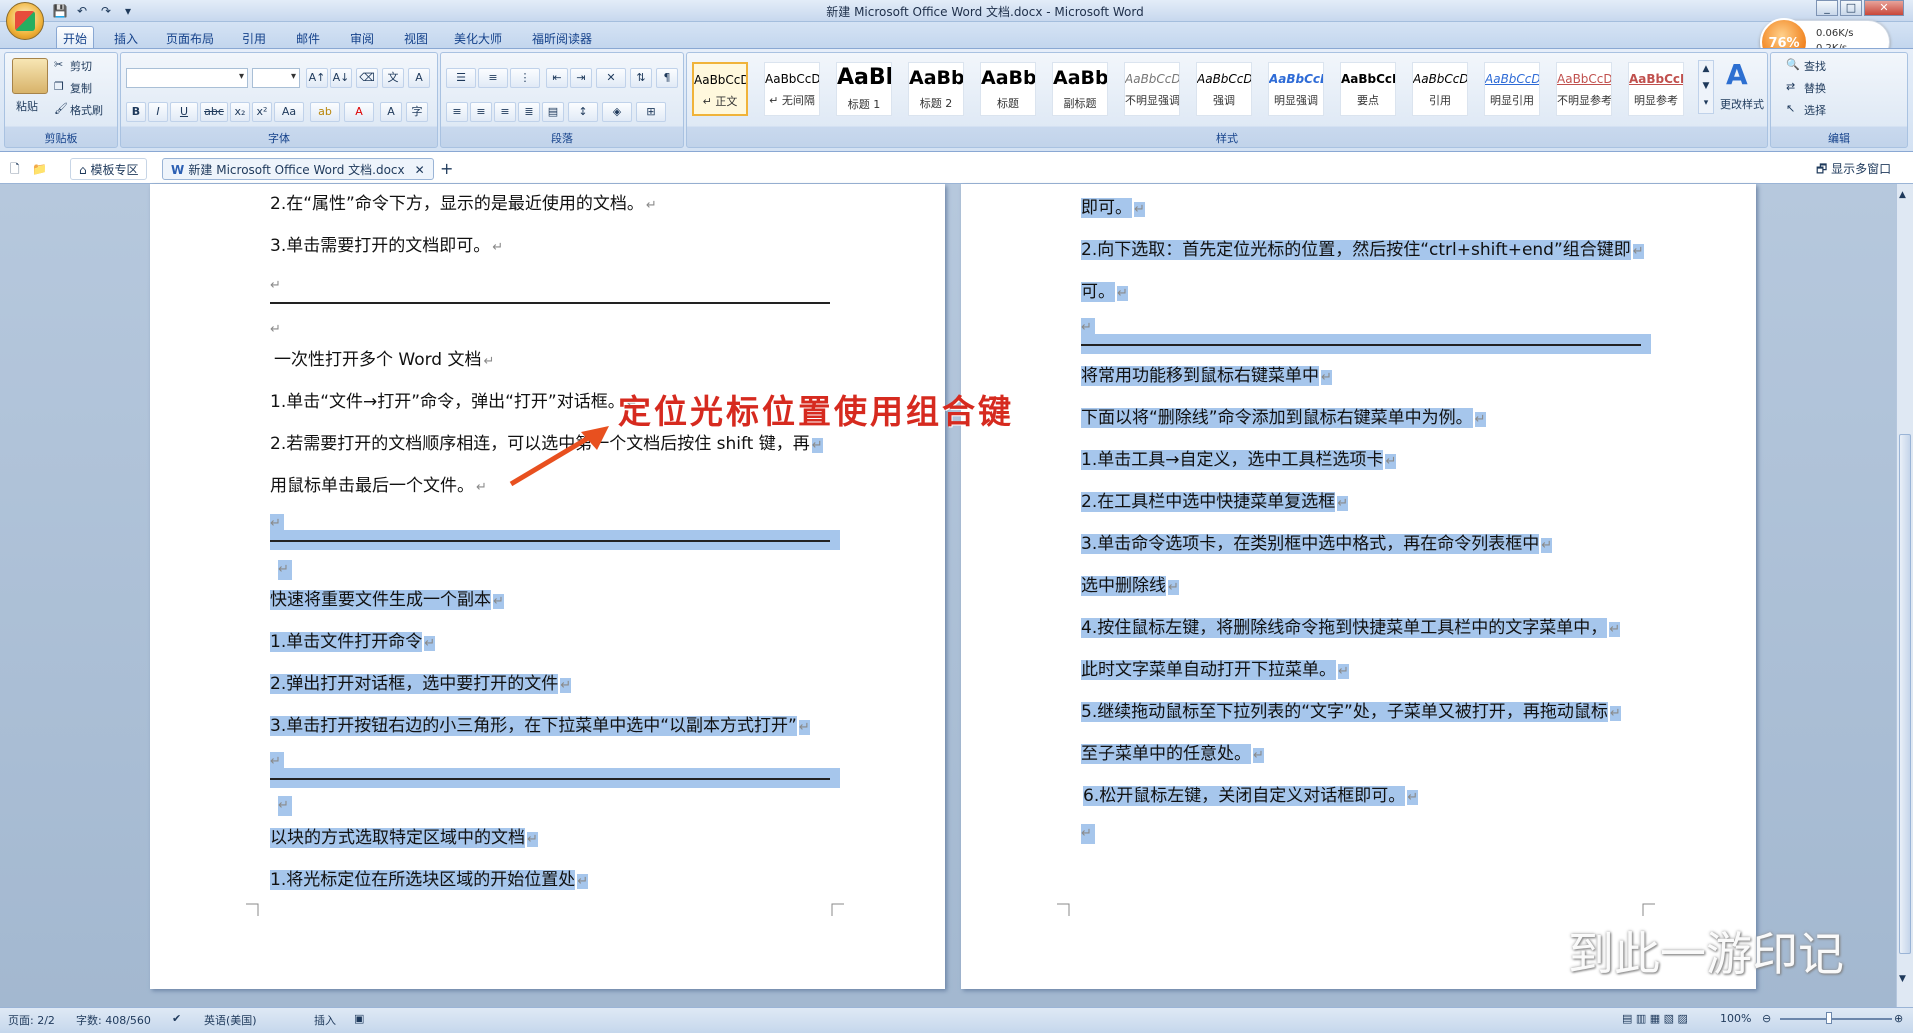  Describe the element at coordinates (1902, 195) in the screenshot. I see `scroll-up-icon: ▲` at that location.